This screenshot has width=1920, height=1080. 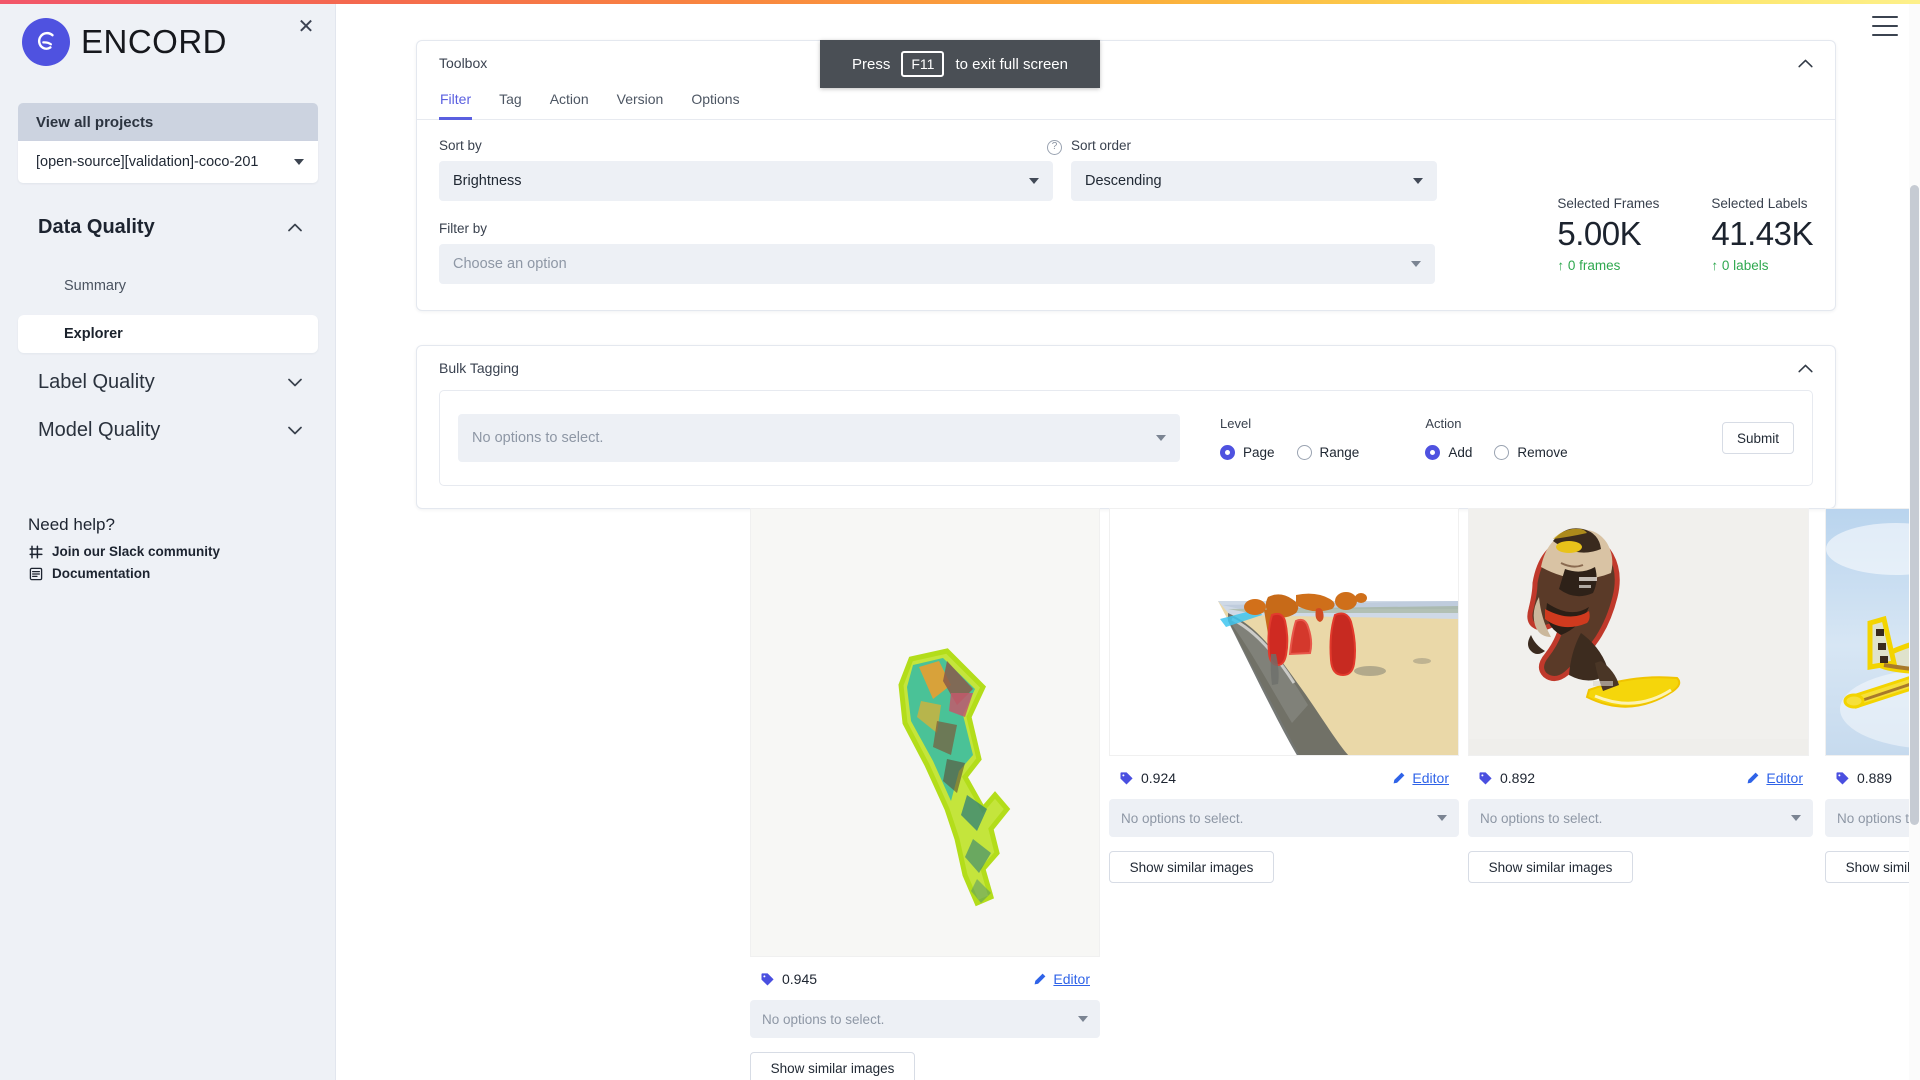 What do you see at coordinates (136, 551) in the screenshot?
I see `help-link-label: Join our Slack community` at bounding box center [136, 551].